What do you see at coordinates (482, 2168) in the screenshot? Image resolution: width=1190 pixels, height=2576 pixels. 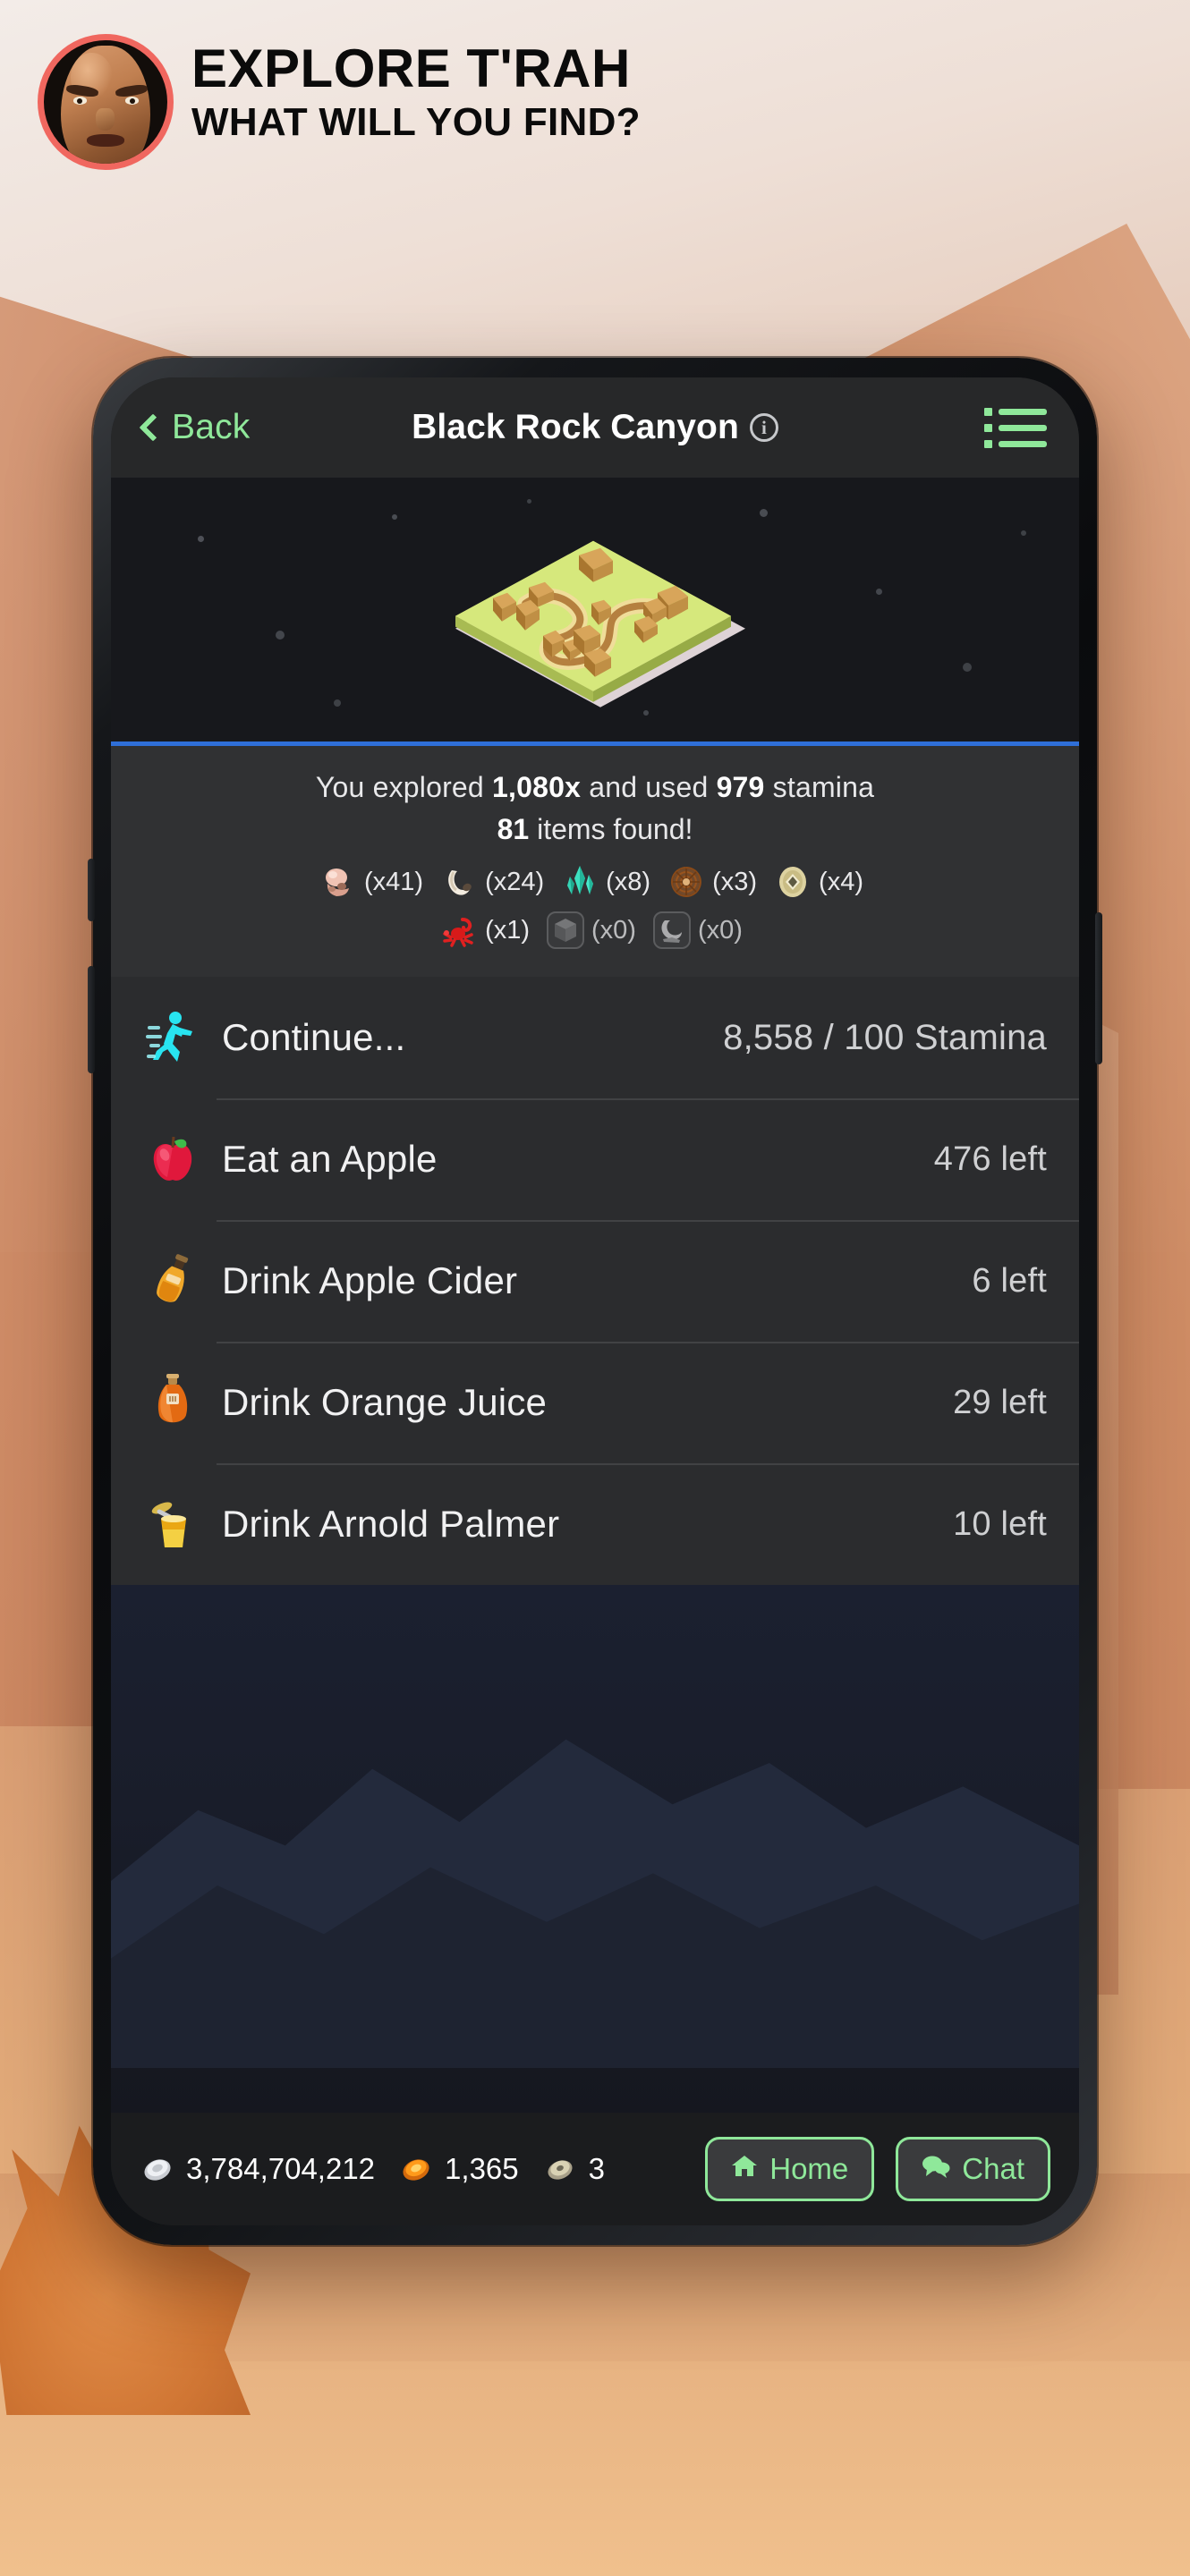 I see `currency-value: 1,365` at bounding box center [482, 2168].